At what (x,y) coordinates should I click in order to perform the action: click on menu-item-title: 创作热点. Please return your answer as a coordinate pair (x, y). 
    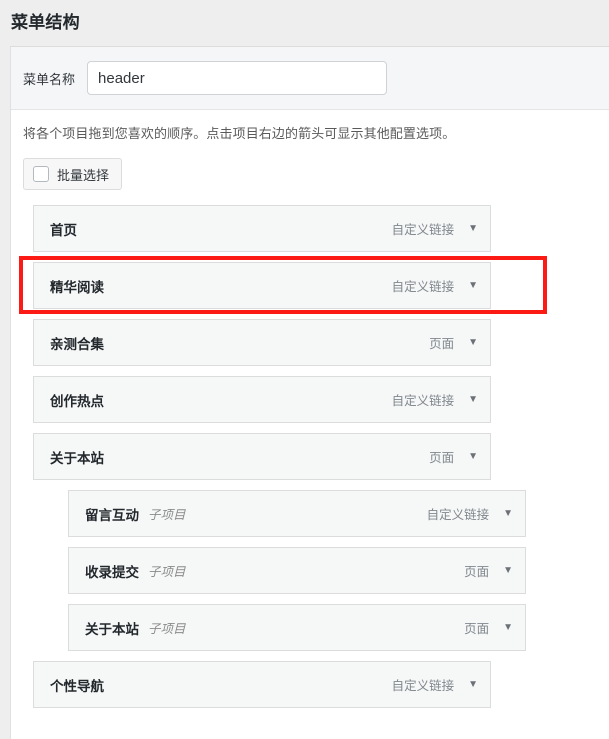
    Looking at the image, I should click on (77, 401).